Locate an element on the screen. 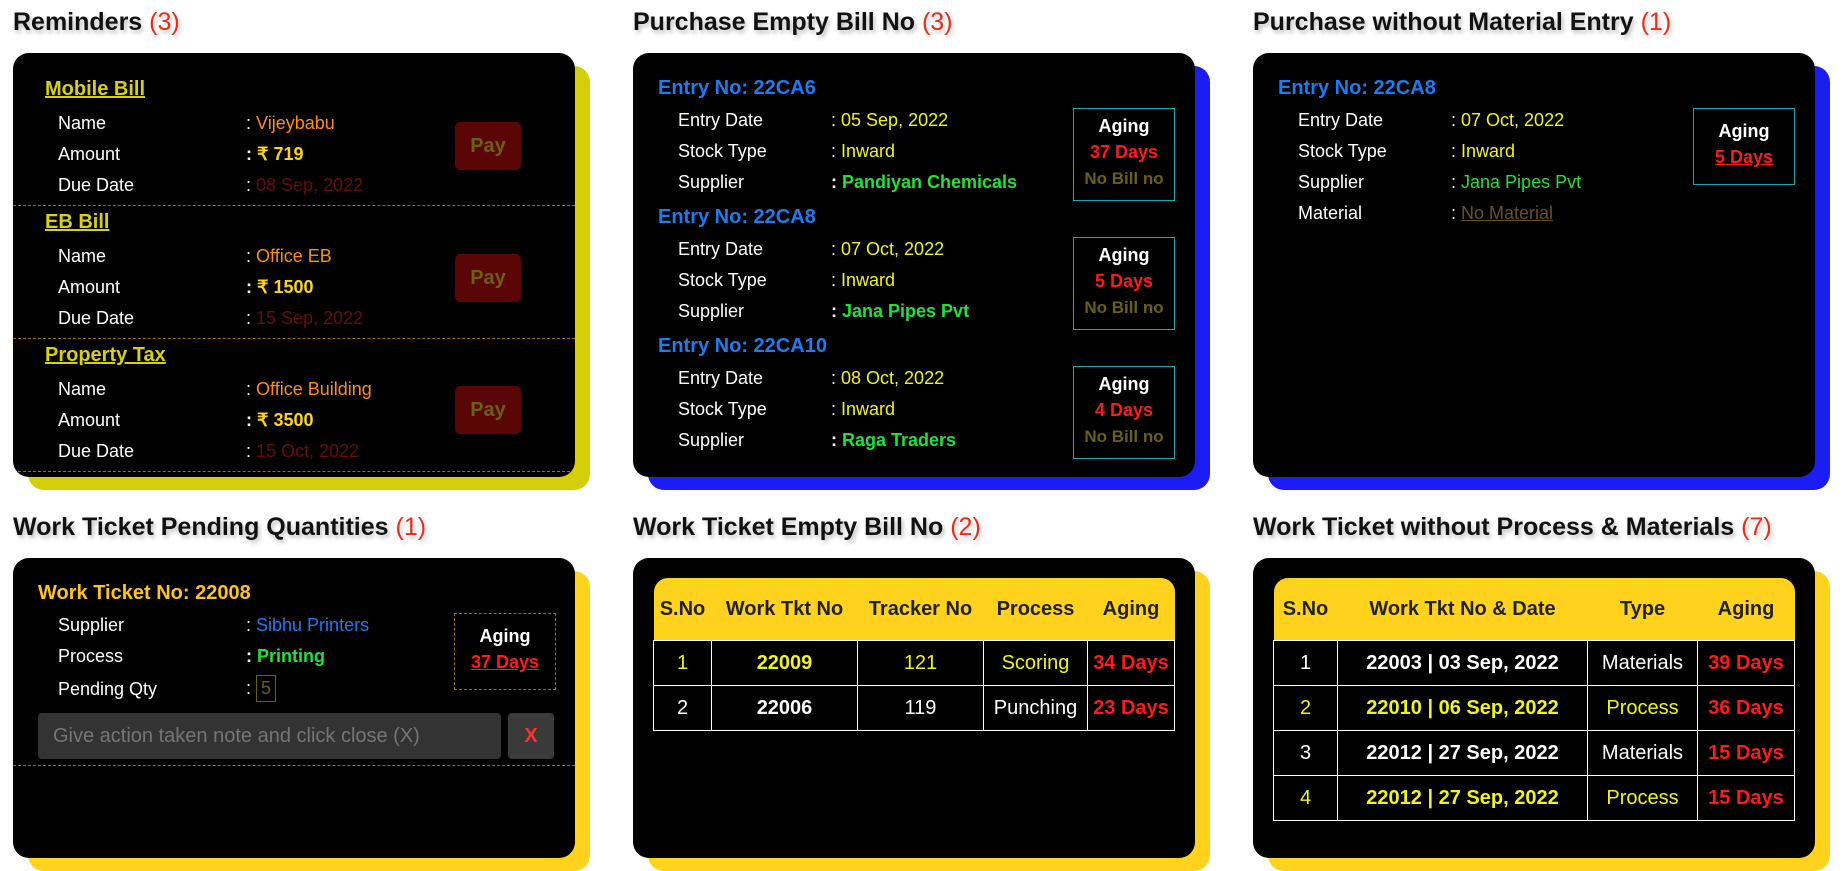  cell-tracker: 121 is located at coordinates (920, 663).